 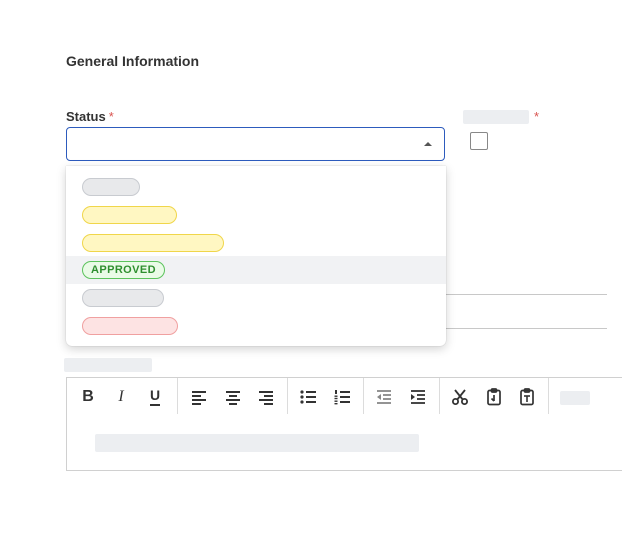 What do you see at coordinates (308, 397) in the screenshot?
I see `bullet-list-icon` at bounding box center [308, 397].